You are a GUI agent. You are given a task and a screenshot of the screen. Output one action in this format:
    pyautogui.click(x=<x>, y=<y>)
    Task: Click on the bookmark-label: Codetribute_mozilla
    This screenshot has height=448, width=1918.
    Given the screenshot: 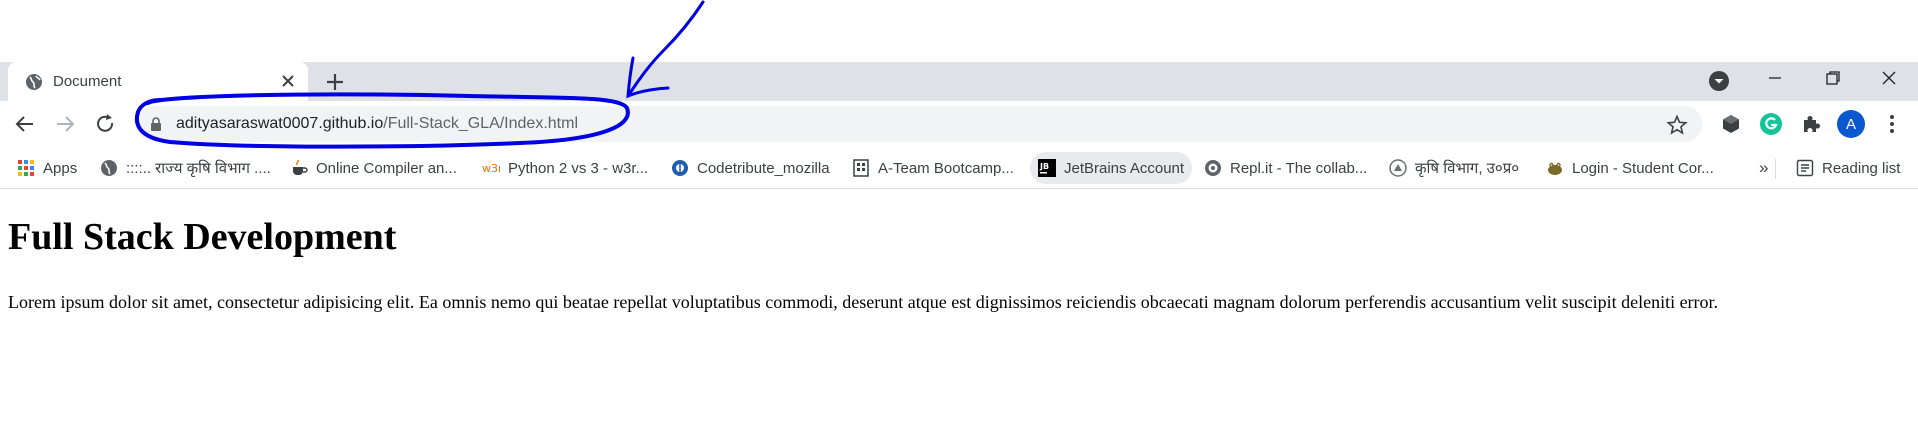 What is the action you would take?
    pyautogui.click(x=763, y=168)
    